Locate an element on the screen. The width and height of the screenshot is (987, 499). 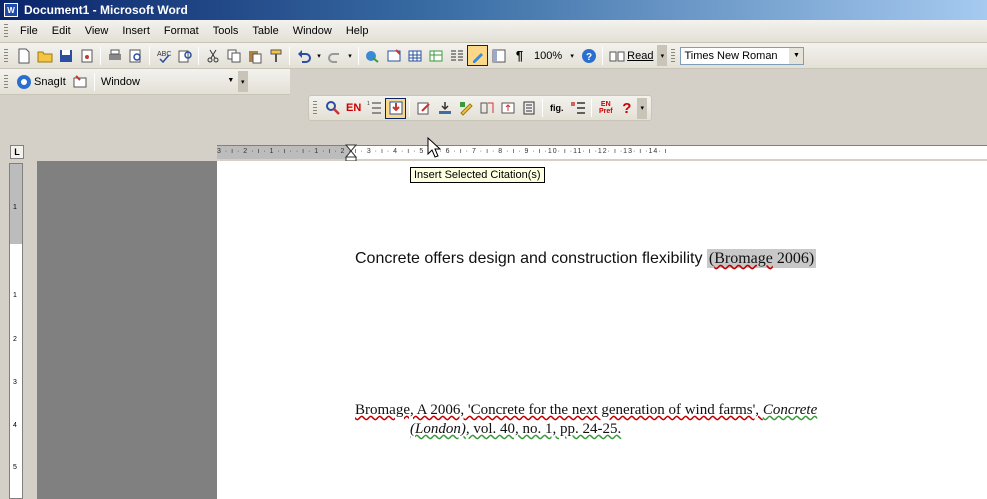
research-icon is located at coordinates (184, 55).